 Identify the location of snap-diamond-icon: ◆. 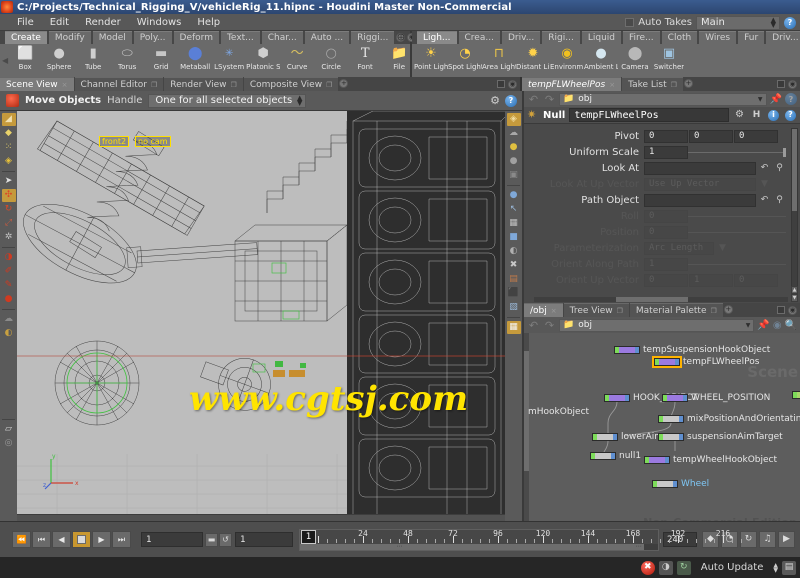
(9, 133).